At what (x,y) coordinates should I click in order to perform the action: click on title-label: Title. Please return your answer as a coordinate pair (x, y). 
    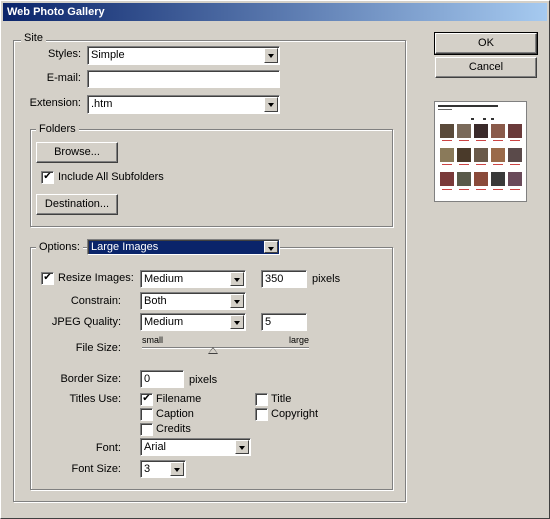
    Looking at the image, I should click on (281, 399).